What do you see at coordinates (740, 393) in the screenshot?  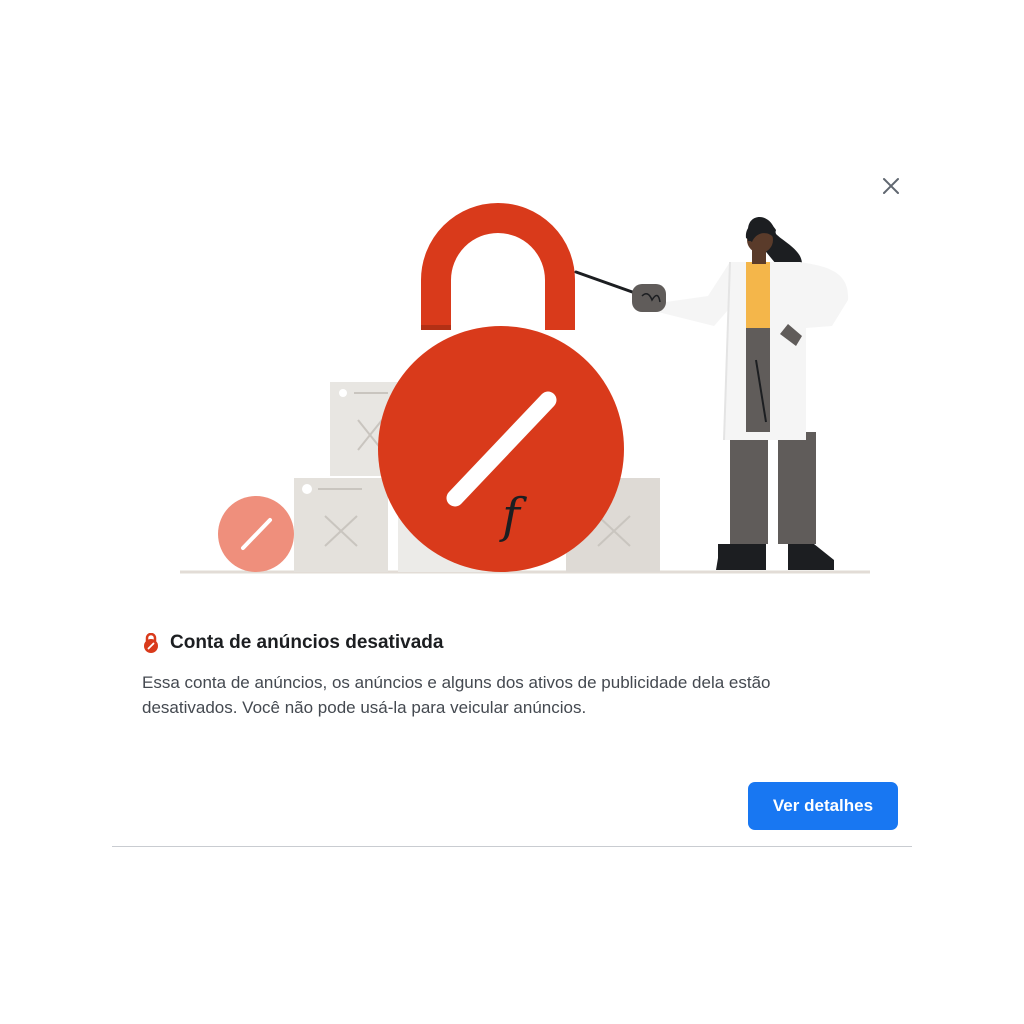 I see `presenter-figure` at bounding box center [740, 393].